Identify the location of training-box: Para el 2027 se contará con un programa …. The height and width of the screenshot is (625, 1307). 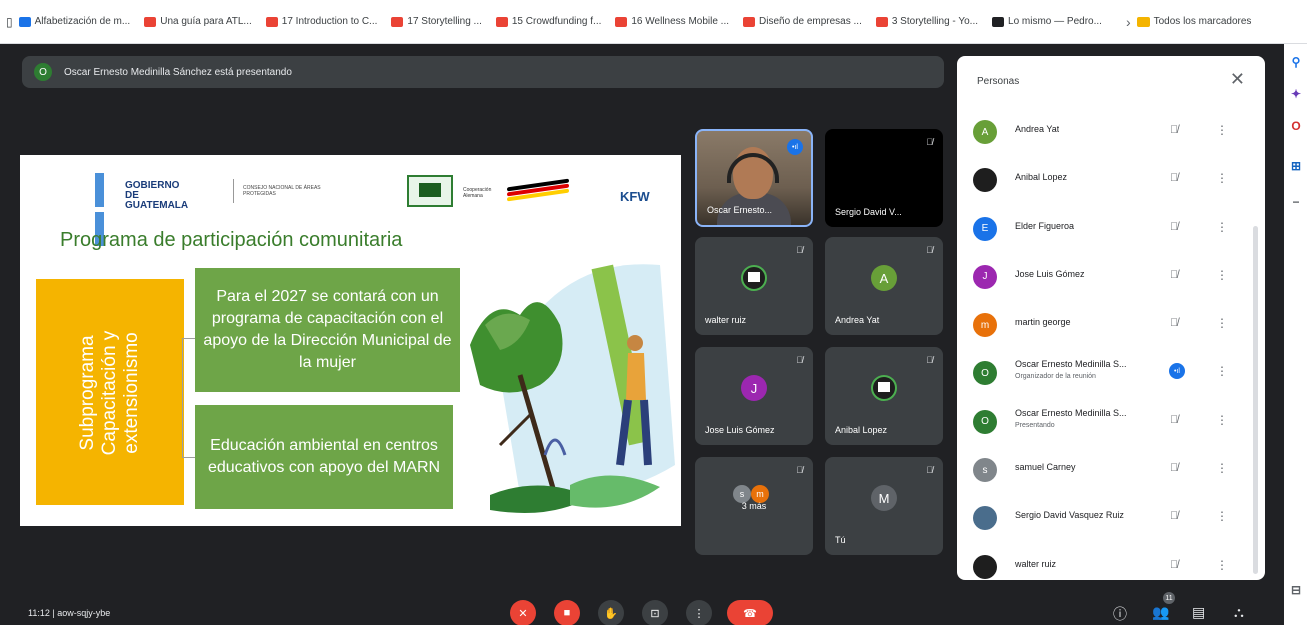
(327, 330).